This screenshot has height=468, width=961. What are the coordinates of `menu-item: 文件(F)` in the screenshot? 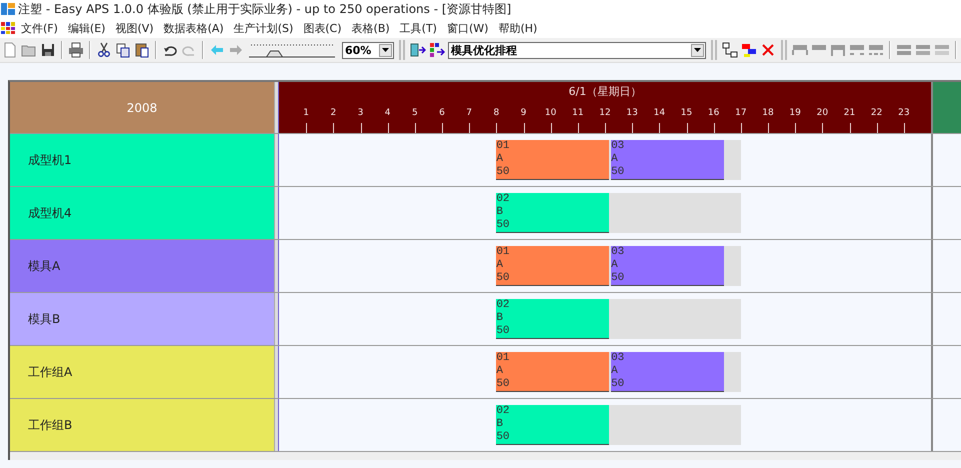 It's located at (39, 28).